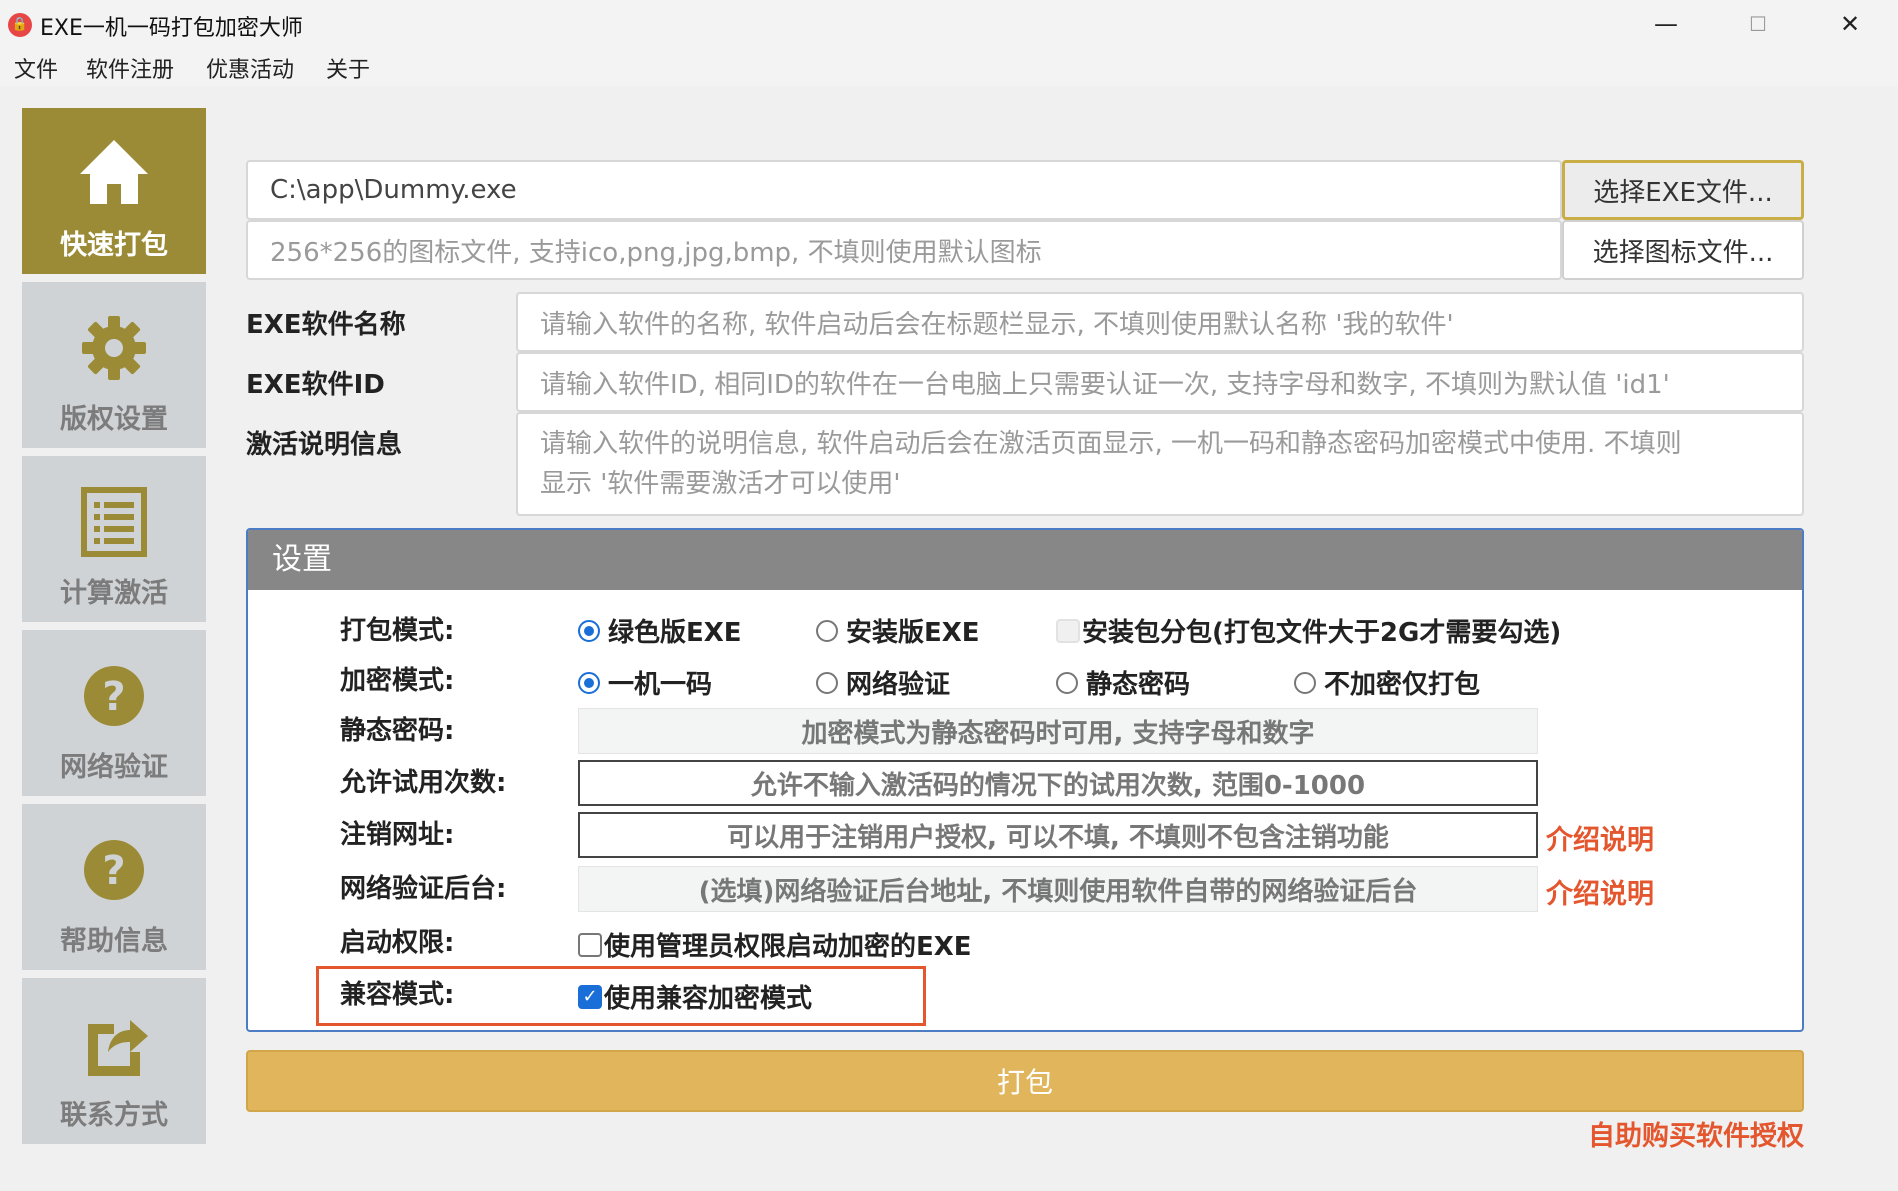 This screenshot has height=1191, width=1898. What do you see at coordinates (348, 68) in the screenshot?
I see `menu-about: 关于` at bounding box center [348, 68].